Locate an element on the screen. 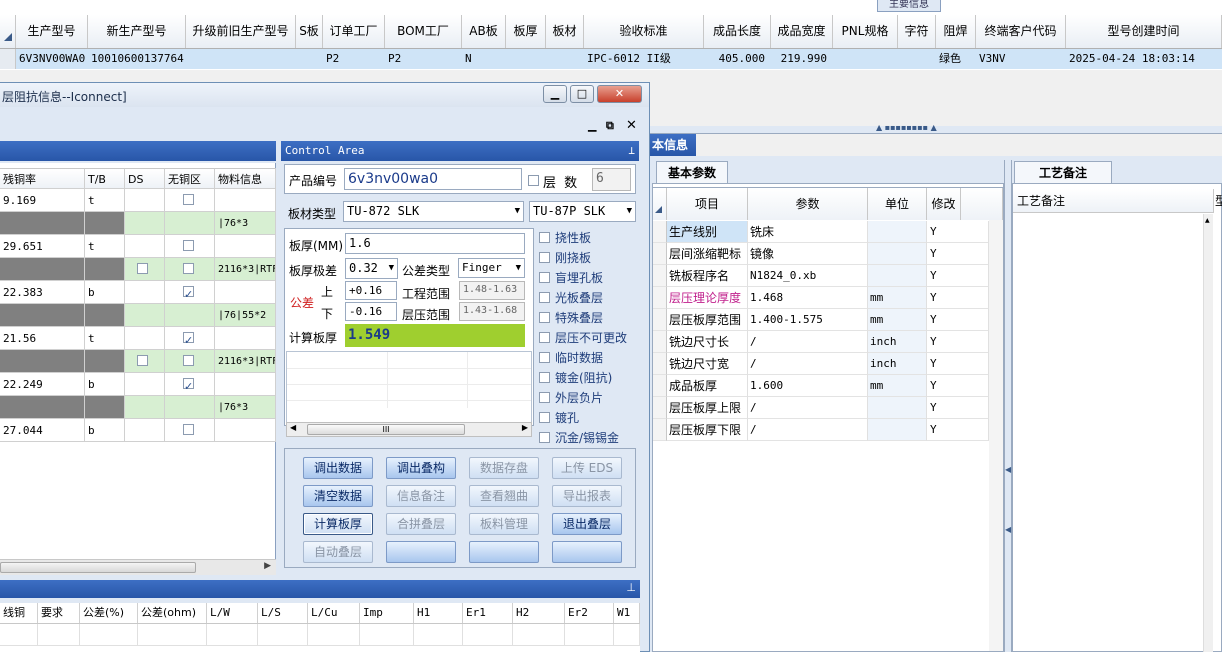 The image size is (1222, 652). scroll-up-icon: ▲ is located at coordinates (1207, 220).